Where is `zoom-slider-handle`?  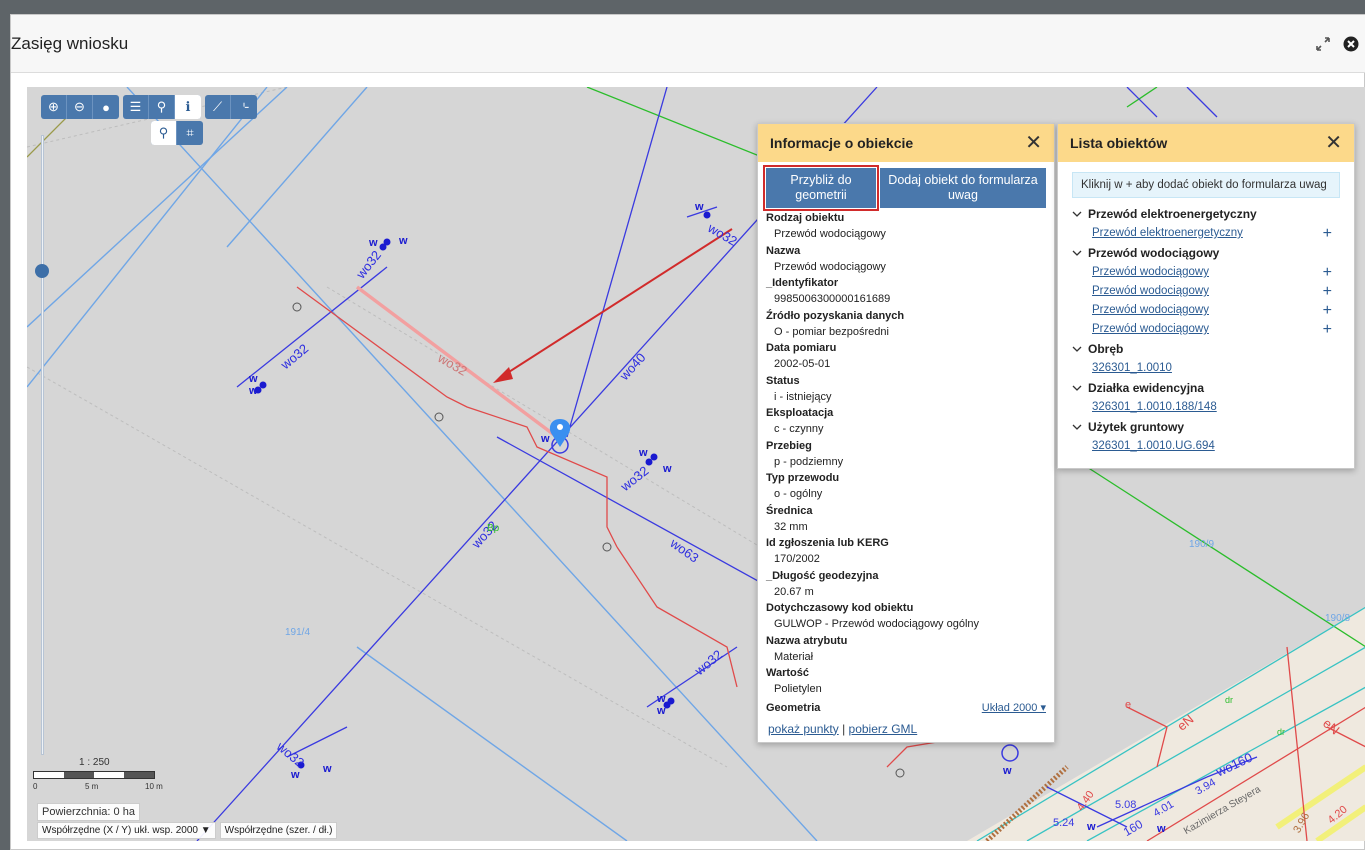 zoom-slider-handle is located at coordinates (42, 271).